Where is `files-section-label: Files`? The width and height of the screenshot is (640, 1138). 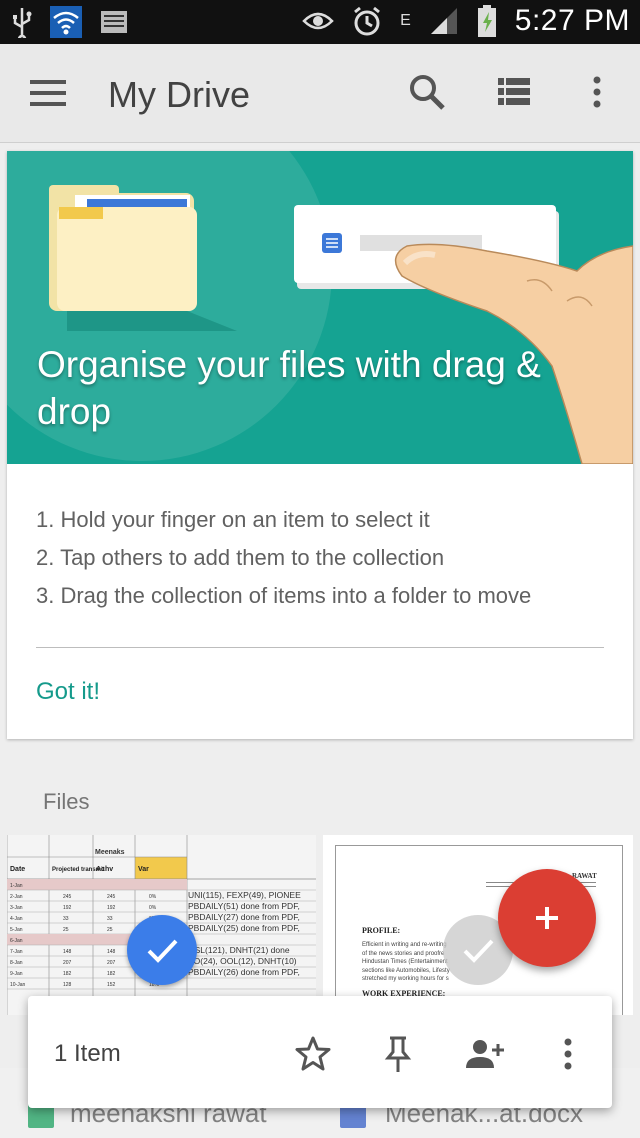
files-section-label: Files is located at coordinates (66, 801).